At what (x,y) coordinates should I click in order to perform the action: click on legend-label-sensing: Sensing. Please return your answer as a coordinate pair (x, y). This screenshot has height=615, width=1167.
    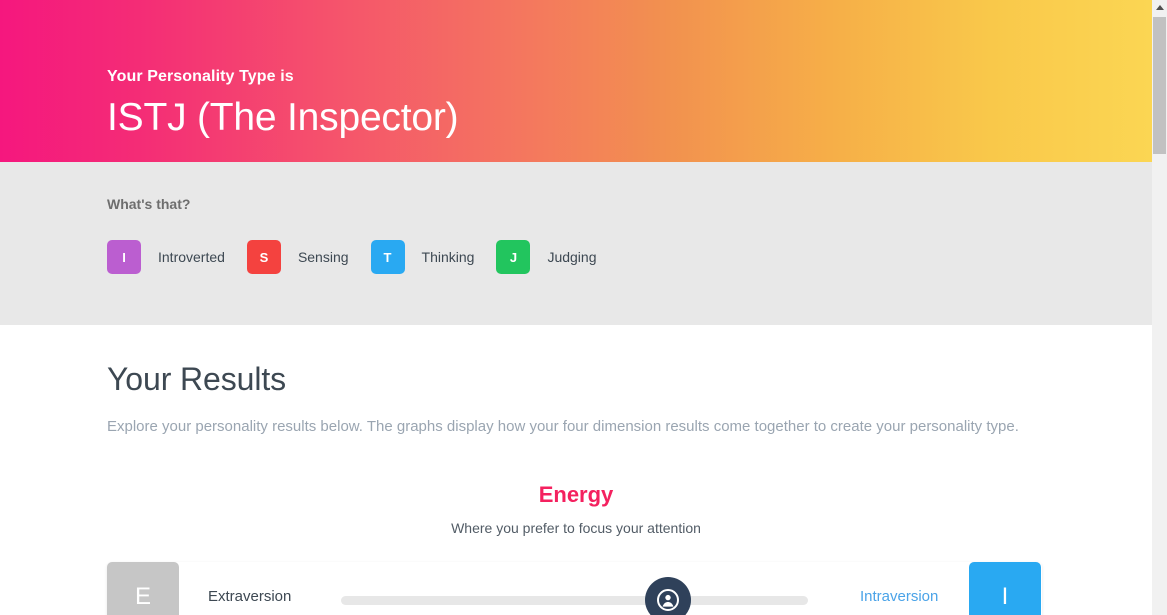
    Looking at the image, I should click on (323, 257).